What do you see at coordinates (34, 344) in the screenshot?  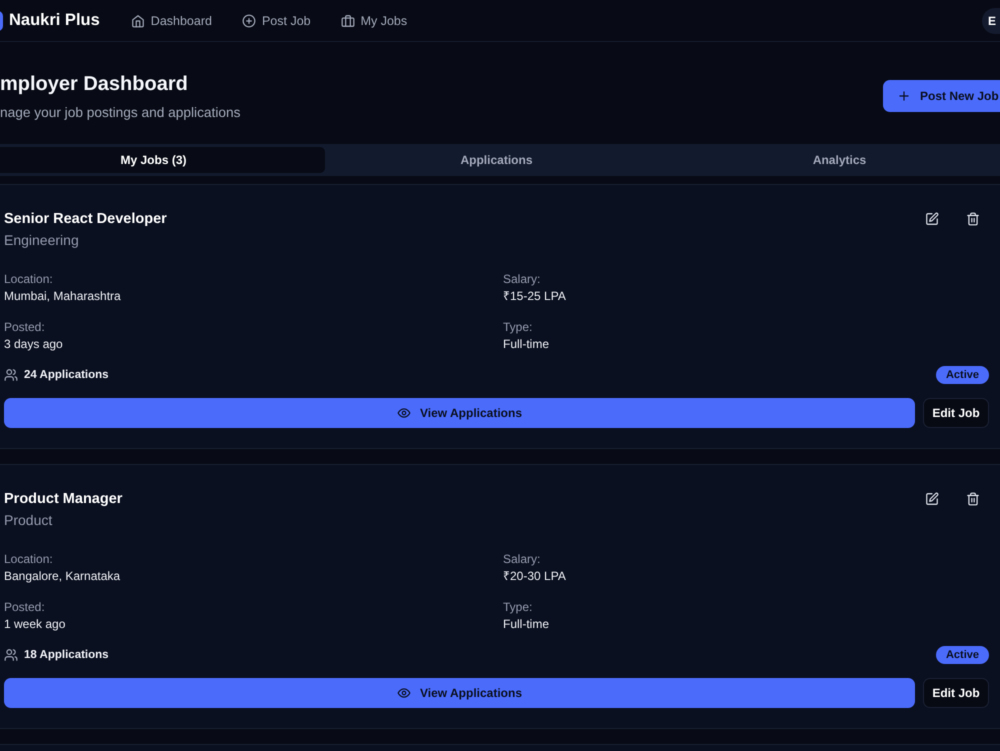 I see `field-value: 3 days ago` at bounding box center [34, 344].